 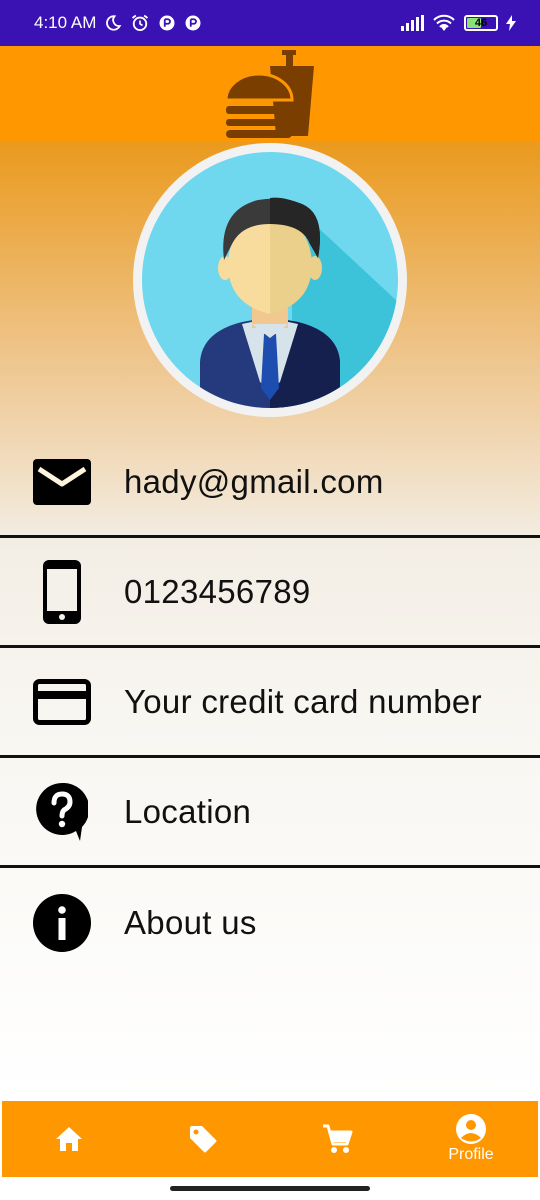 What do you see at coordinates (188, 811) in the screenshot?
I see `location-text: Location` at bounding box center [188, 811].